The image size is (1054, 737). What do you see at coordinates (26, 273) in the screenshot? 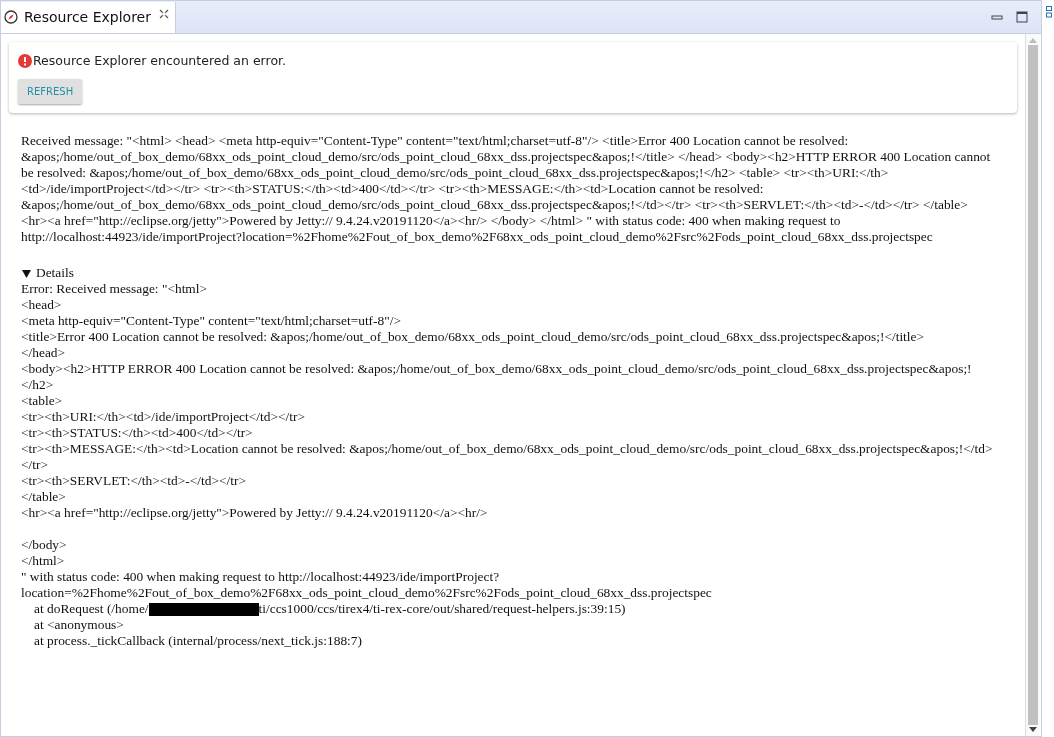
I see `caret-down-icon` at bounding box center [26, 273].